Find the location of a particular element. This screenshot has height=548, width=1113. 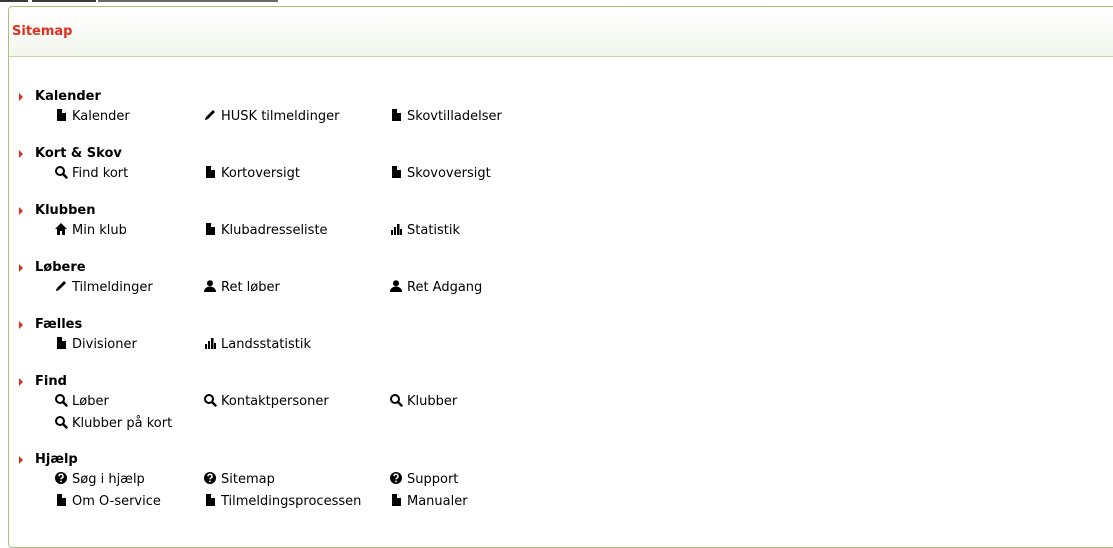

section-title: Fælles is located at coordinates (51, 324).